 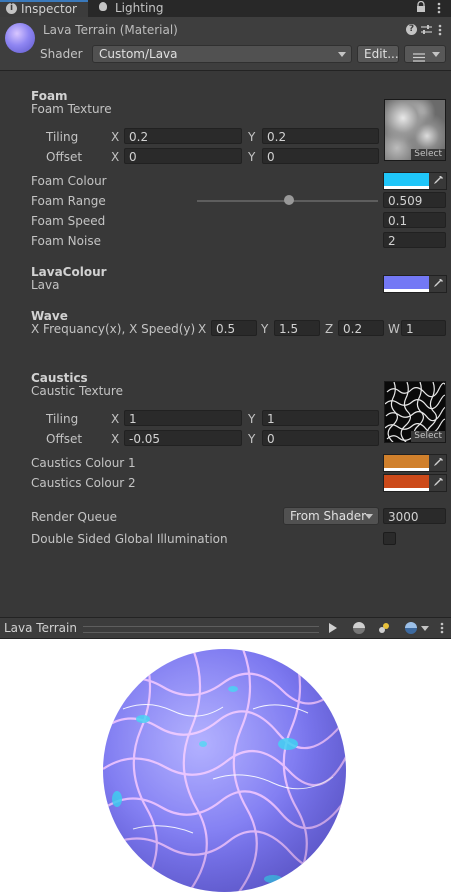 What do you see at coordinates (389, 538) in the screenshot?
I see `double-sided-gi-checkbox` at bounding box center [389, 538].